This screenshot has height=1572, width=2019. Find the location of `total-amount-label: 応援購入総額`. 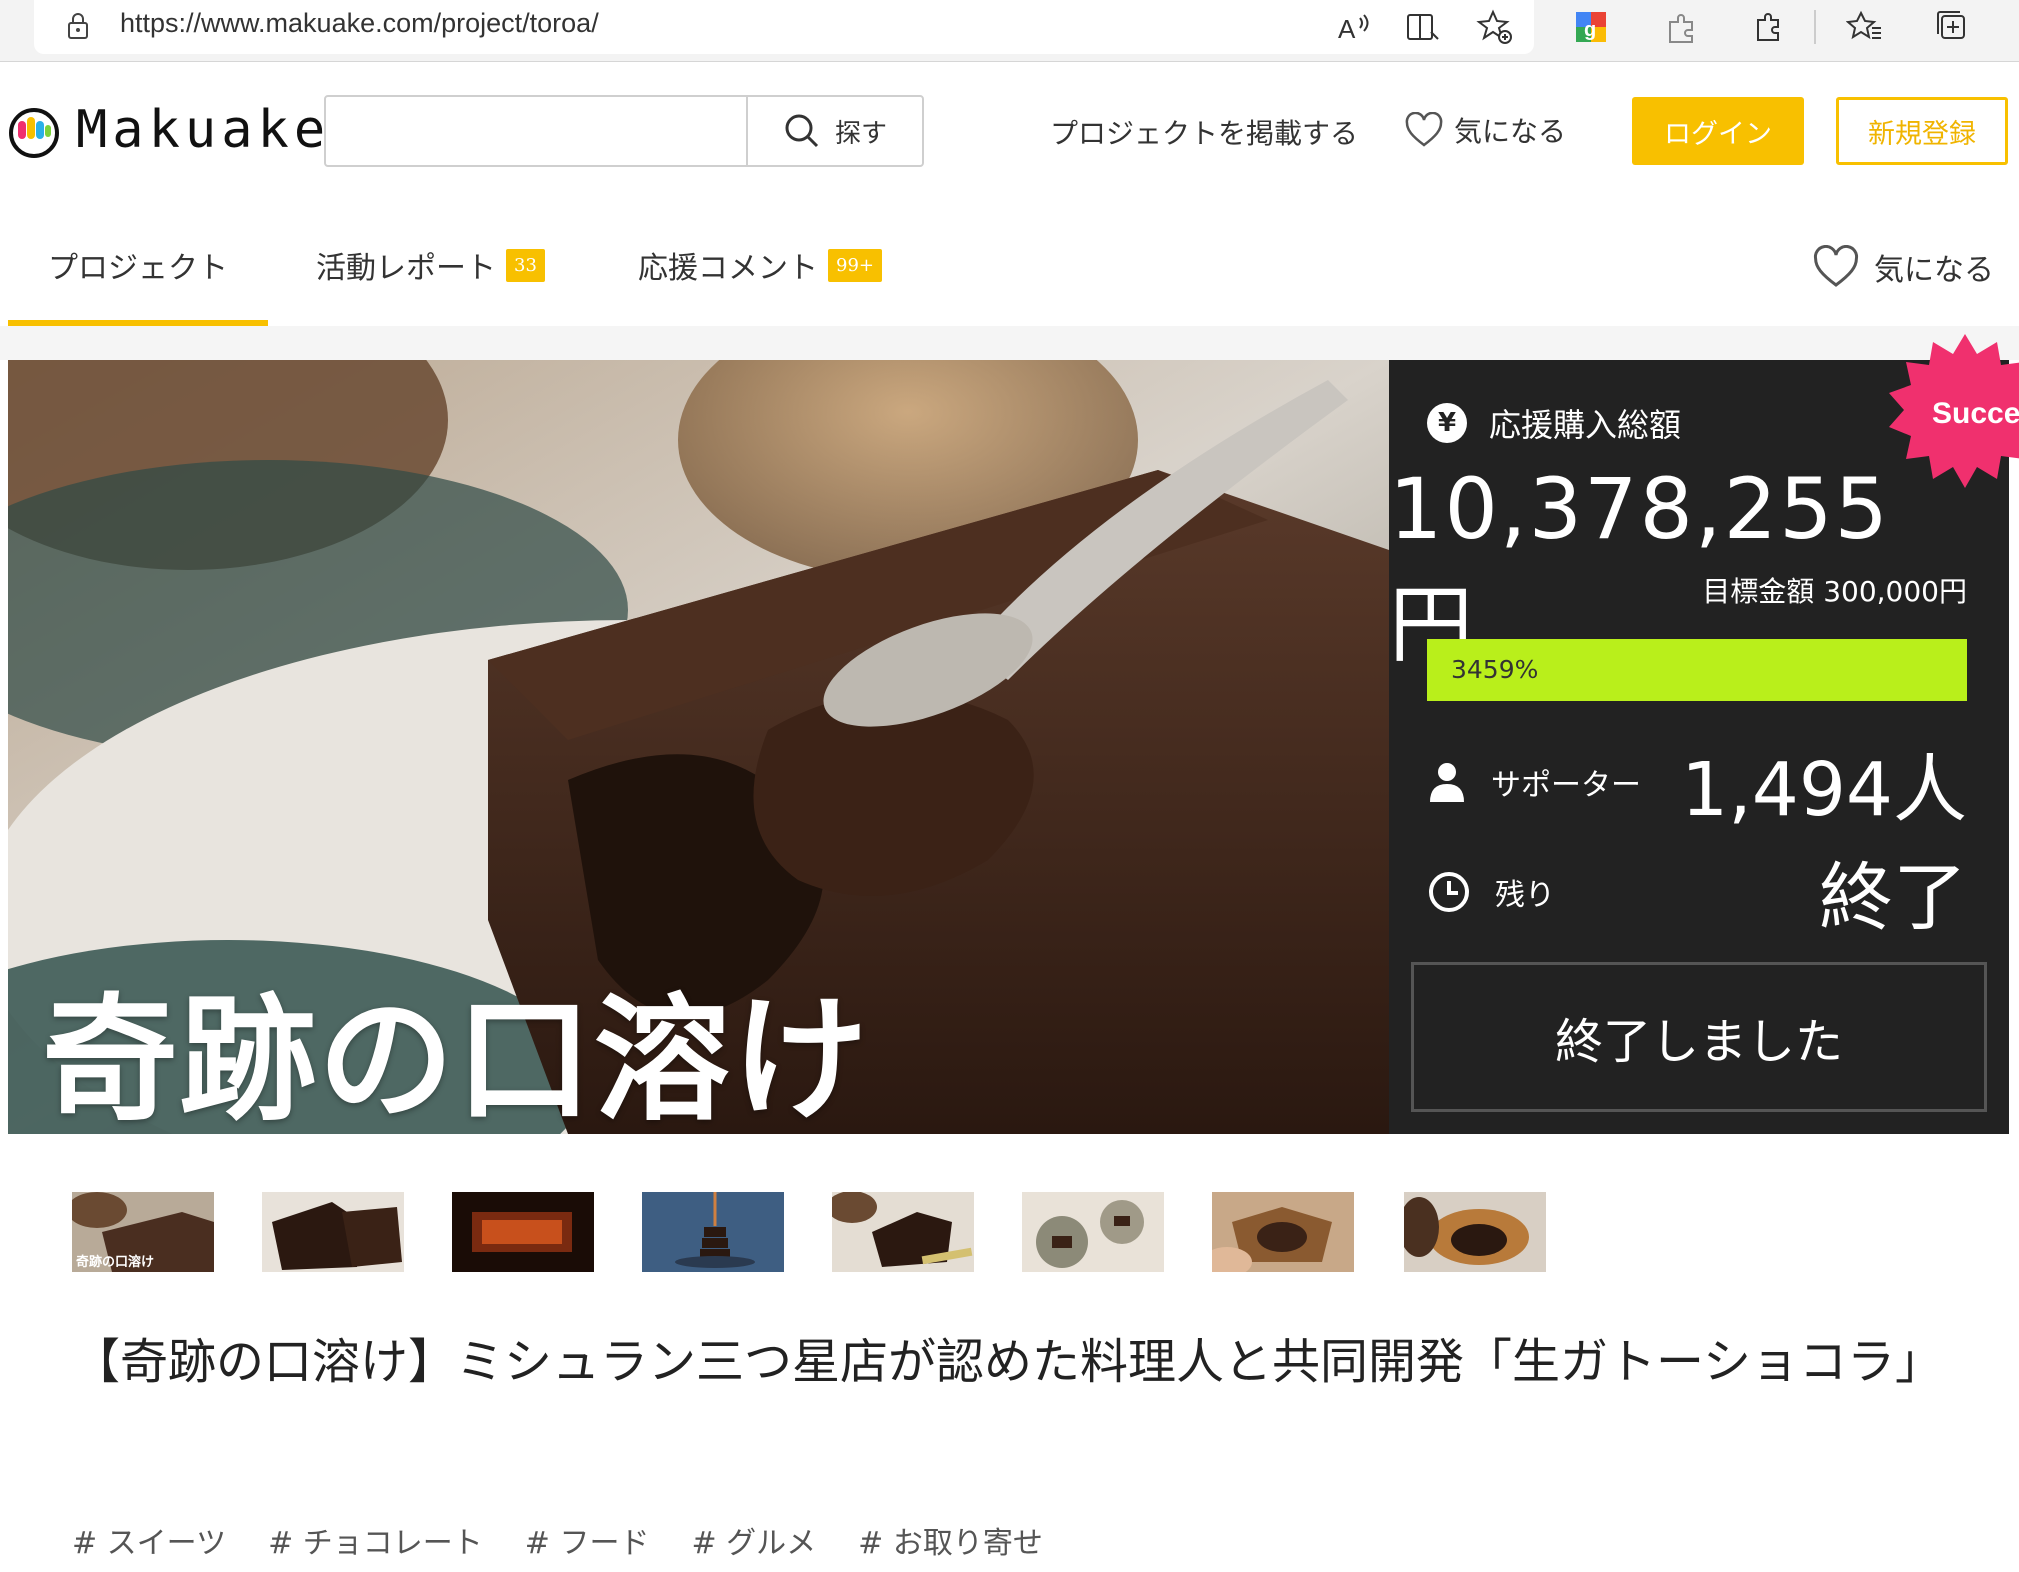

total-amount-label: 応援購入総額 is located at coordinates (1585, 425).